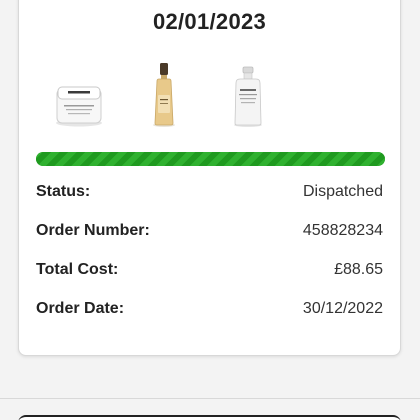 Image resolution: width=420 pixels, height=420 pixels. Describe the element at coordinates (342, 230) in the screenshot. I see `order-number-value: 458828234` at that location.